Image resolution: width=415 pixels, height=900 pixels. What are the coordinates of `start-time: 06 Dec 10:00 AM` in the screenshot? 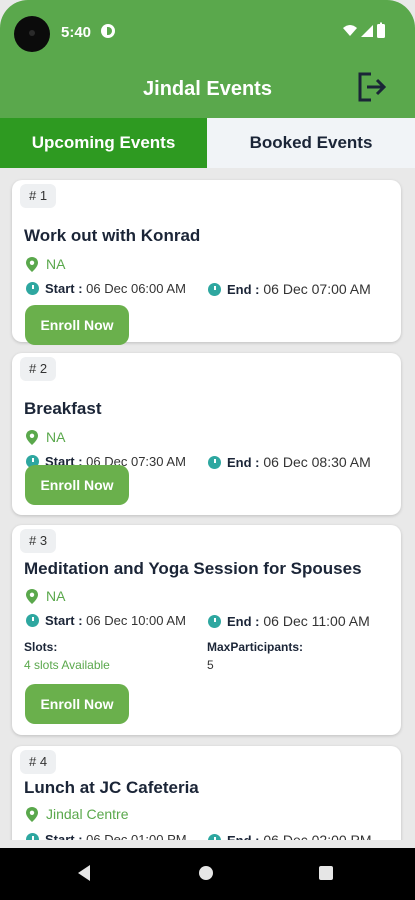 It's located at (134, 620).